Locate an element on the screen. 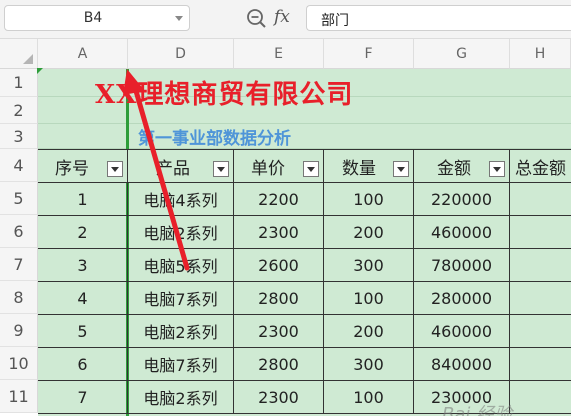 This screenshot has height=416, width=571. row-header-3: 3 is located at coordinates (19, 136).